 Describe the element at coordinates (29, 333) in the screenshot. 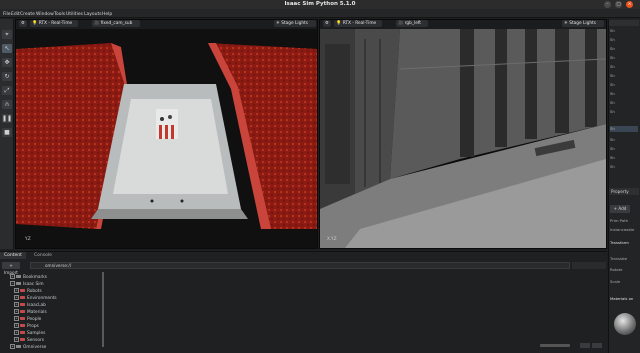

I see `tree-item-samples: + Samples` at that location.